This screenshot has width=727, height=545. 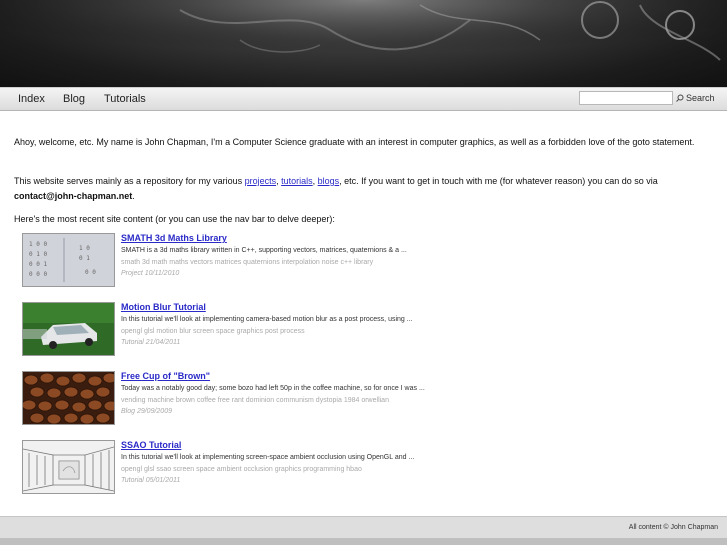 I want to click on matrix-thumbnail: 1 0 0 0 1 0 0 0 1 0 0 0 1 0 0 1 0 0, so click(x=68, y=260).